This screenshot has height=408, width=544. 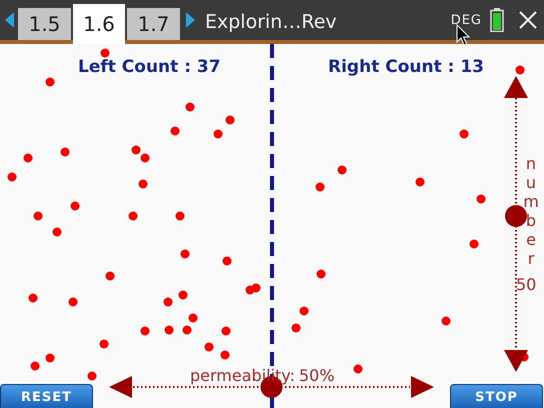 What do you see at coordinates (466, 20) in the screenshot?
I see `angle-mode-indicator: DEG` at bounding box center [466, 20].